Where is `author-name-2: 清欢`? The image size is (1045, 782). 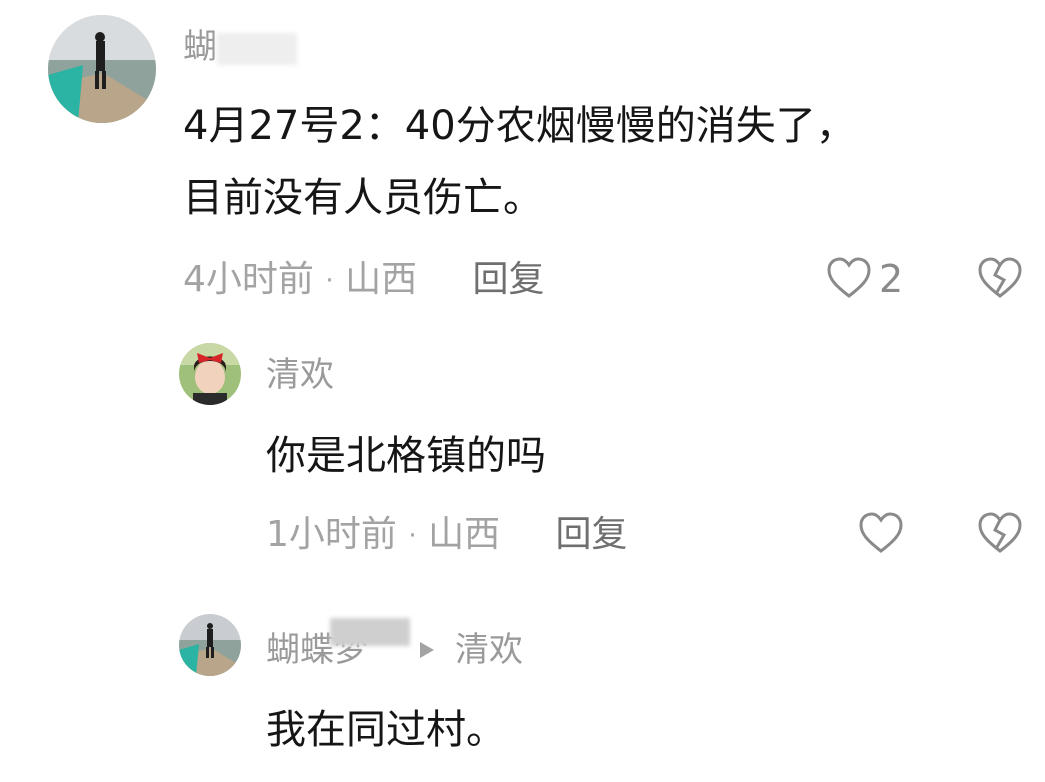
author-name-2: 清欢 is located at coordinates (300, 375).